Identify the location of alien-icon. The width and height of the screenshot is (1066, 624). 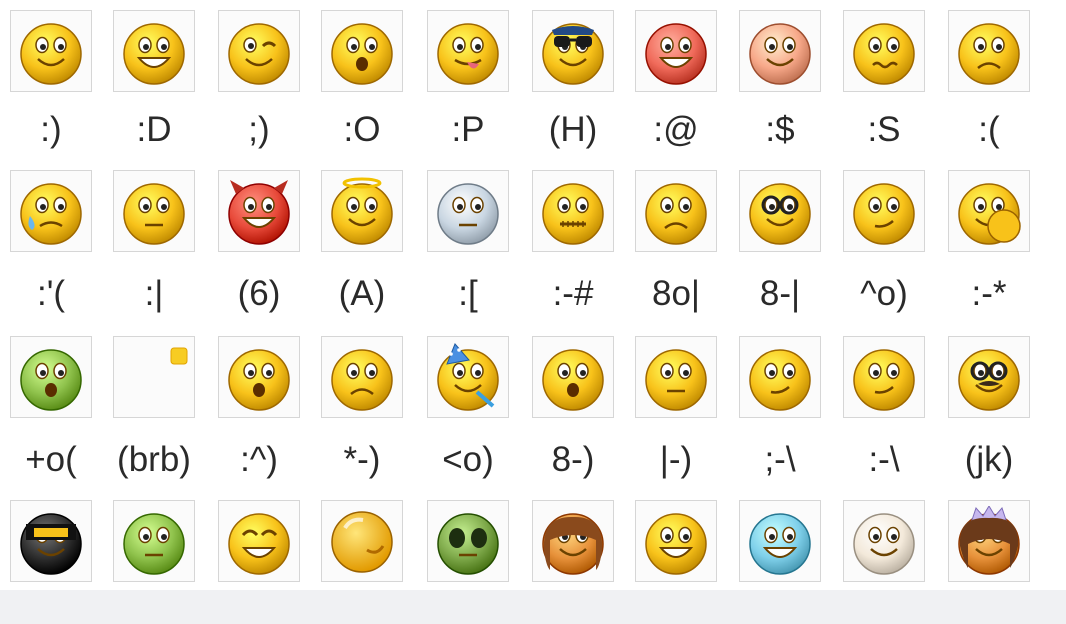
(468, 544).